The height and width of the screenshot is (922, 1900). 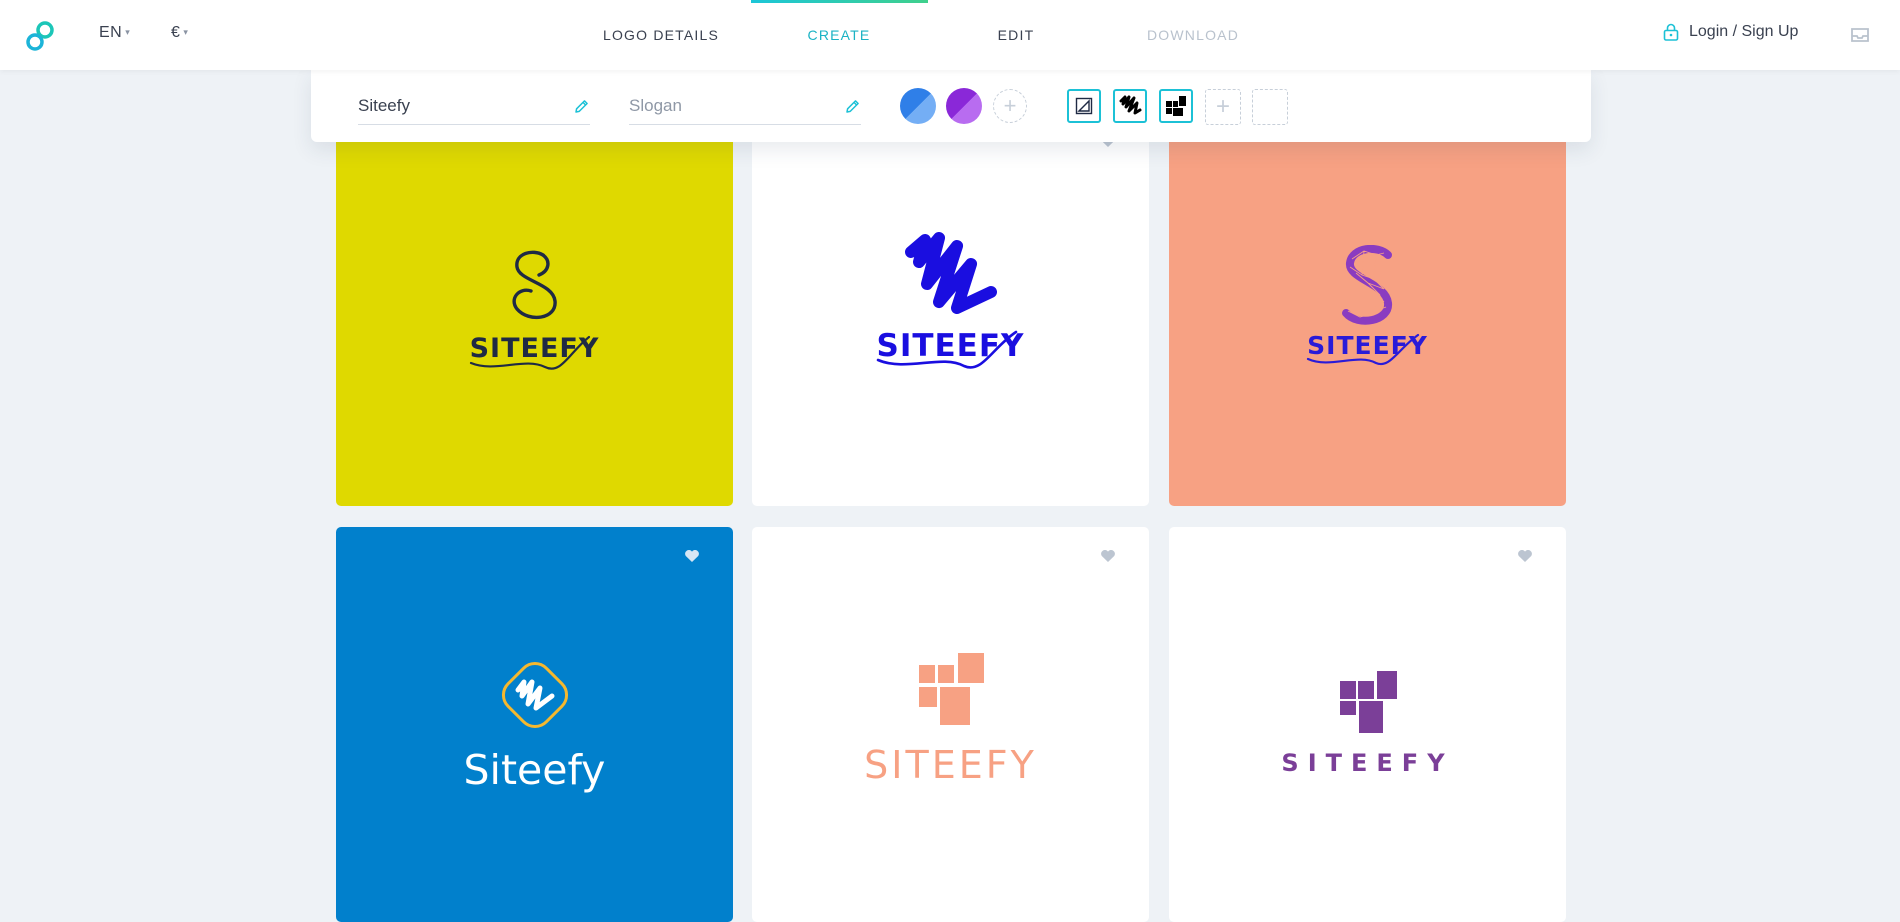 I want to click on tab-logo-details: LOGO DETAILS, so click(x=661, y=35).